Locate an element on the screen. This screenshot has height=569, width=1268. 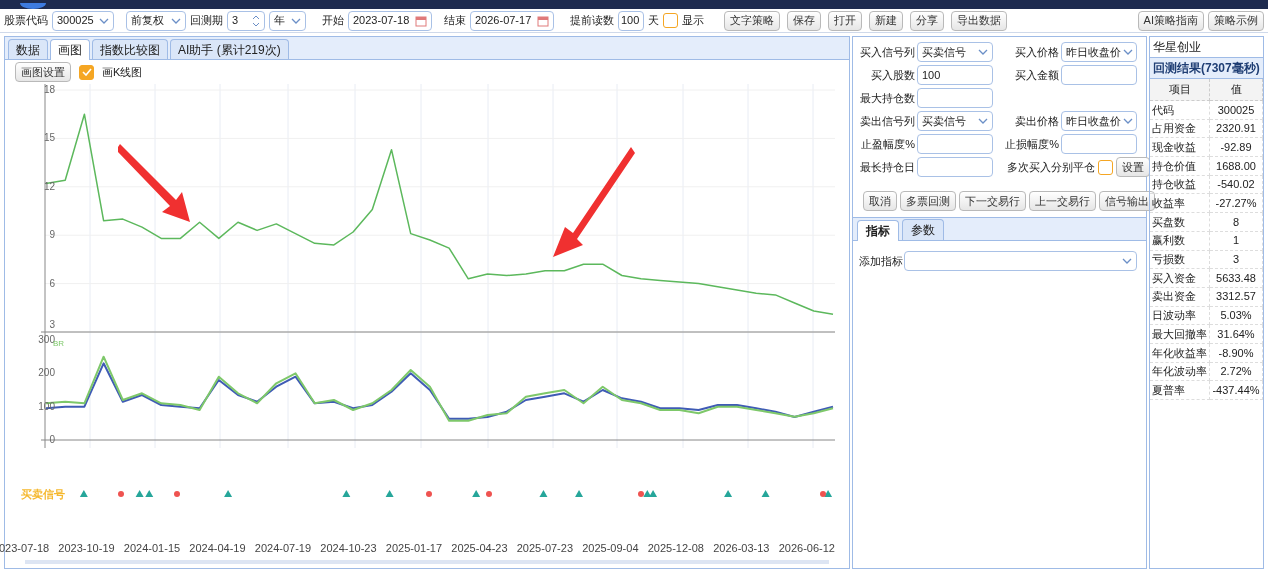
axis-date-label: 2024-01-15 is located at coordinates (152, 548).